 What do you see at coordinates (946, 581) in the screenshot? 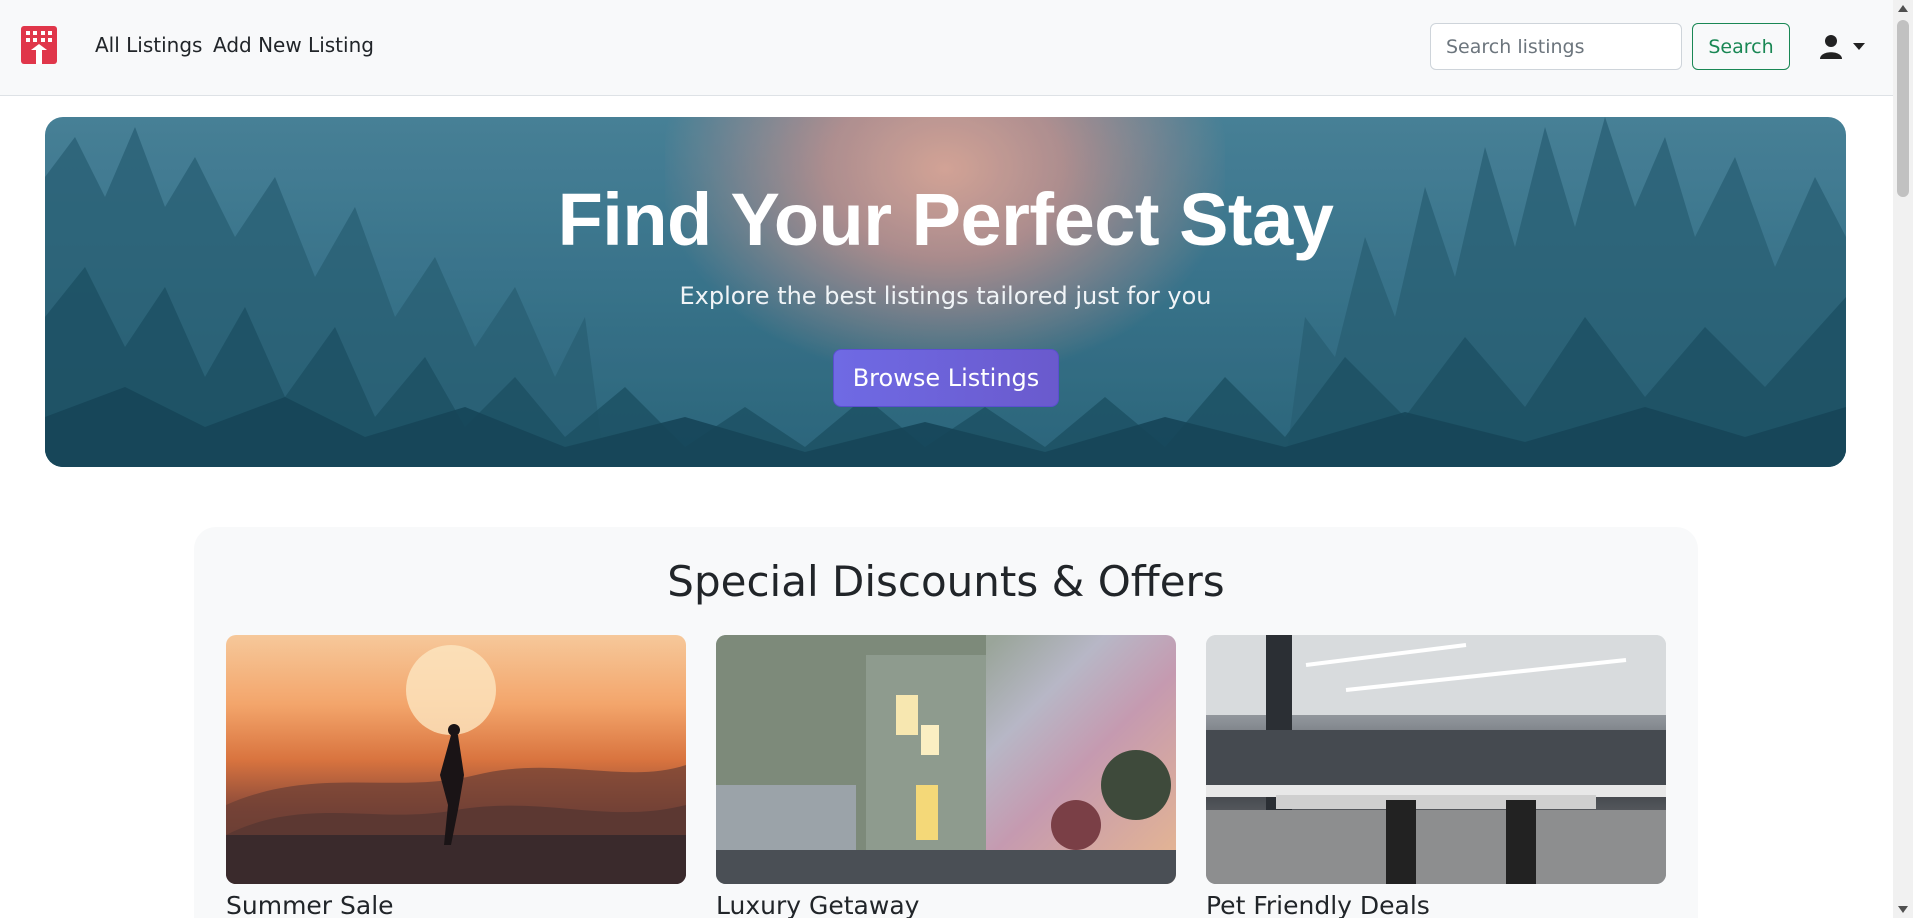
I see `offers-title: Special Discounts & Offers` at bounding box center [946, 581].